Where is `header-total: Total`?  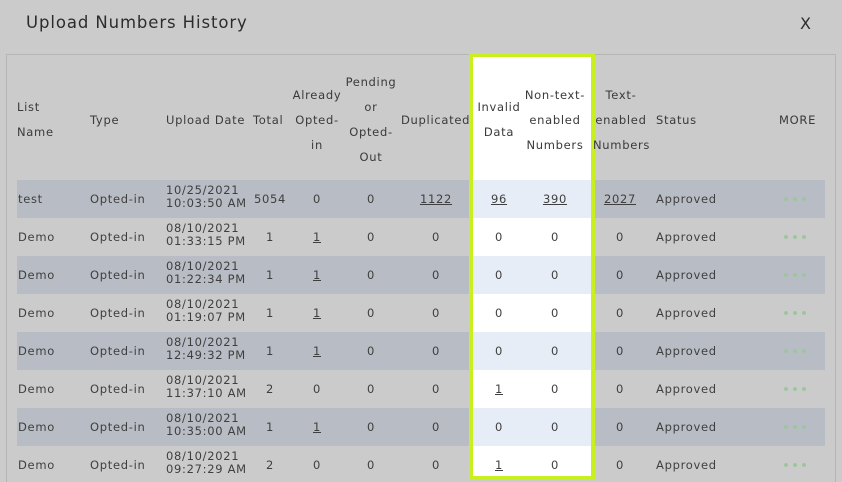 header-total: Total is located at coordinates (268, 120).